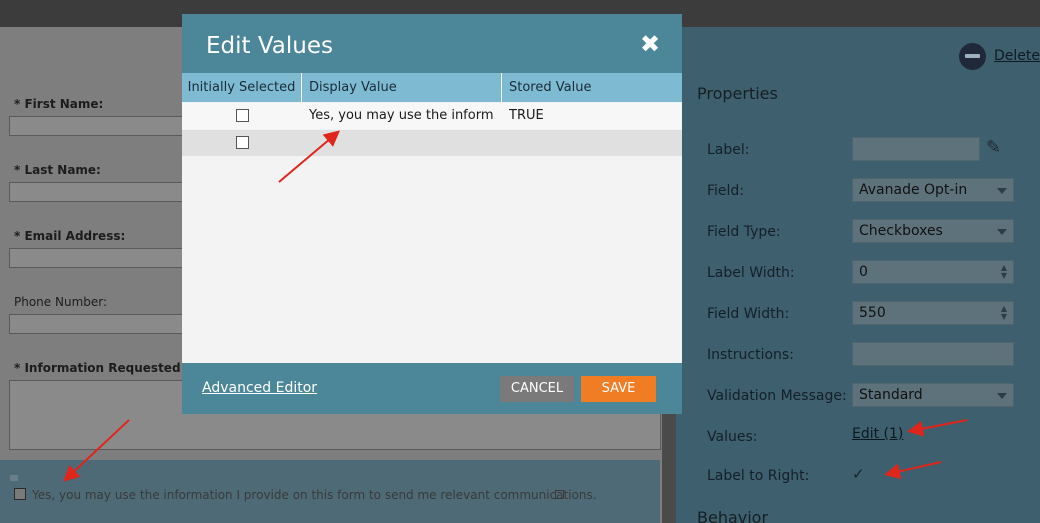 The width and height of the screenshot is (1040, 523). Describe the element at coordinates (737, 93) in the screenshot. I see `properties-title: Properties` at that location.